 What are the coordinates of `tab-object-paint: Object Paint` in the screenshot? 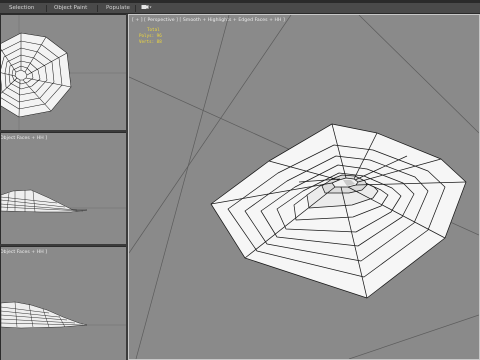 It's located at (70, 8).